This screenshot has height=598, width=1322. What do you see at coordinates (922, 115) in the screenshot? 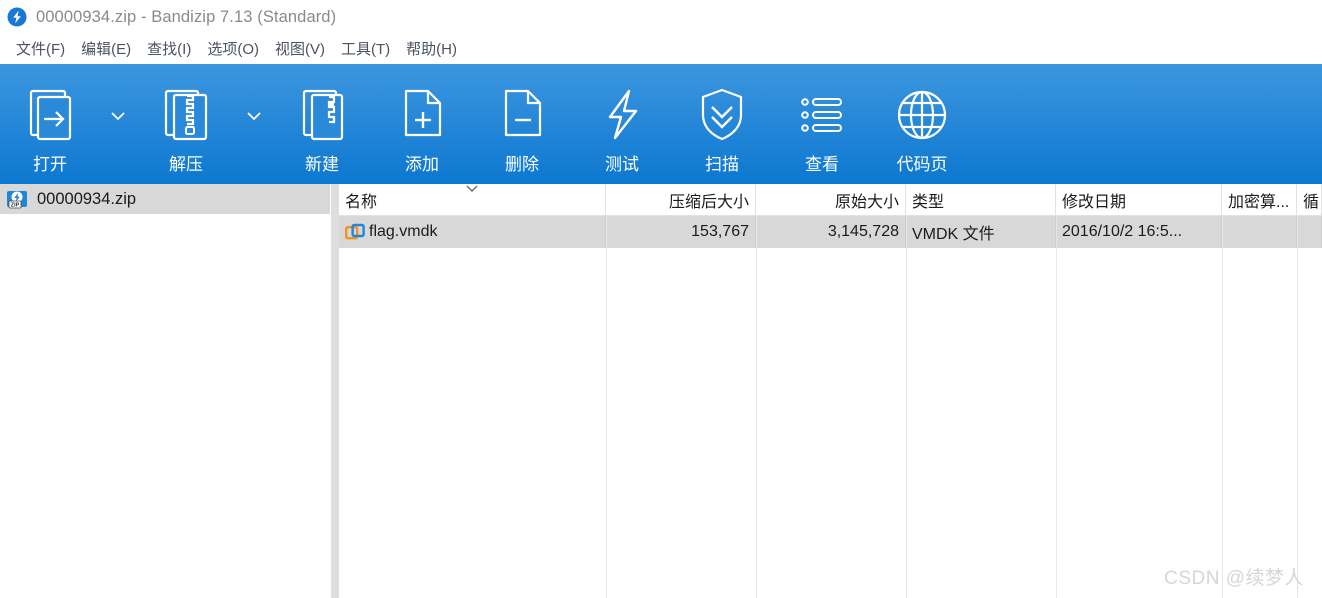
I see `codepage-globe-icon` at bounding box center [922, 115].